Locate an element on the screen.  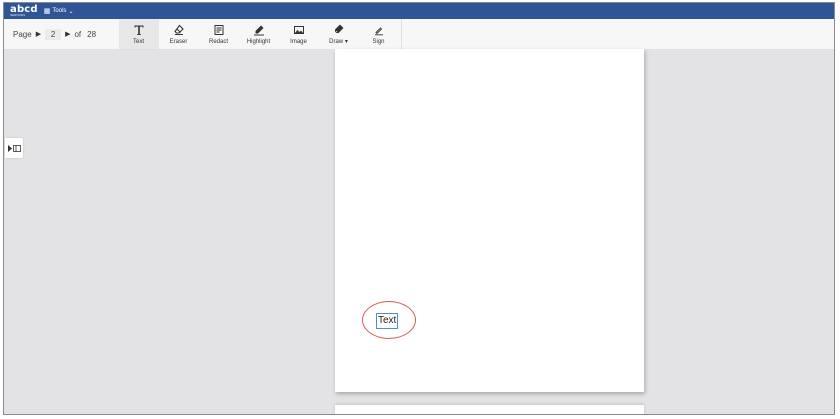
page-navigator: Page ▶ ▶ of 28 is located at coordinates (58, 34).